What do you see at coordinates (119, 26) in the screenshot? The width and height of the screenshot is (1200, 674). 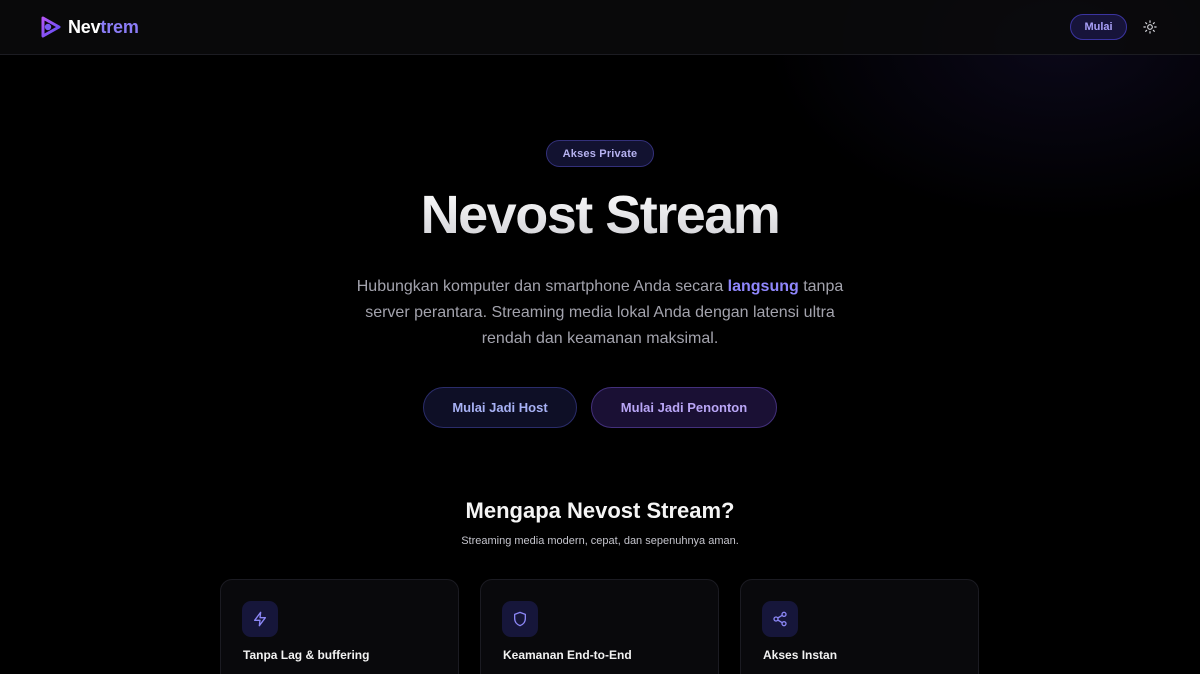 I see `brand-name-part2: trem` at bounding box center [119, 26].